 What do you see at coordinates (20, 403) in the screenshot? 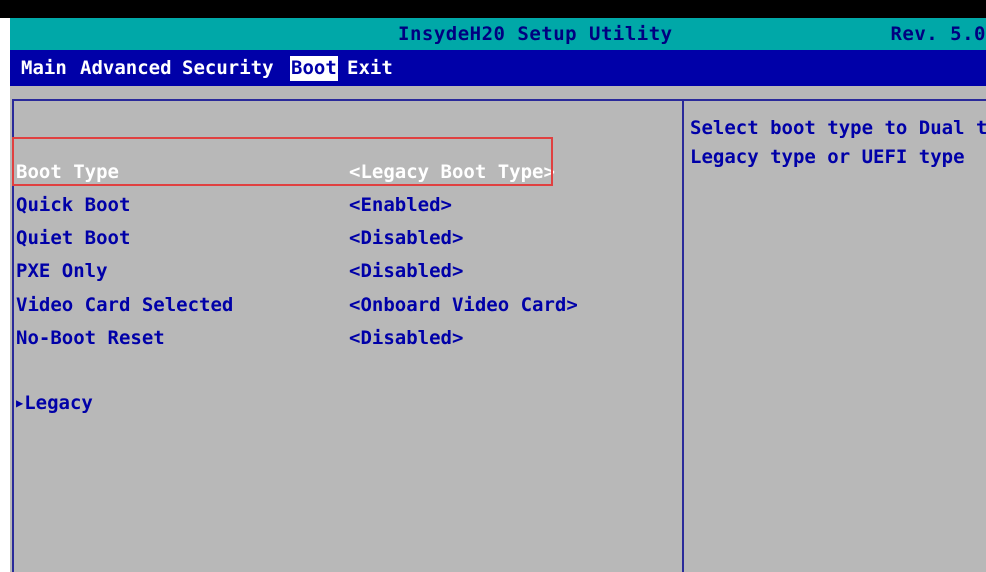
I see `submenu-arrow-icon: ▶` at bounding box center [20, 403].